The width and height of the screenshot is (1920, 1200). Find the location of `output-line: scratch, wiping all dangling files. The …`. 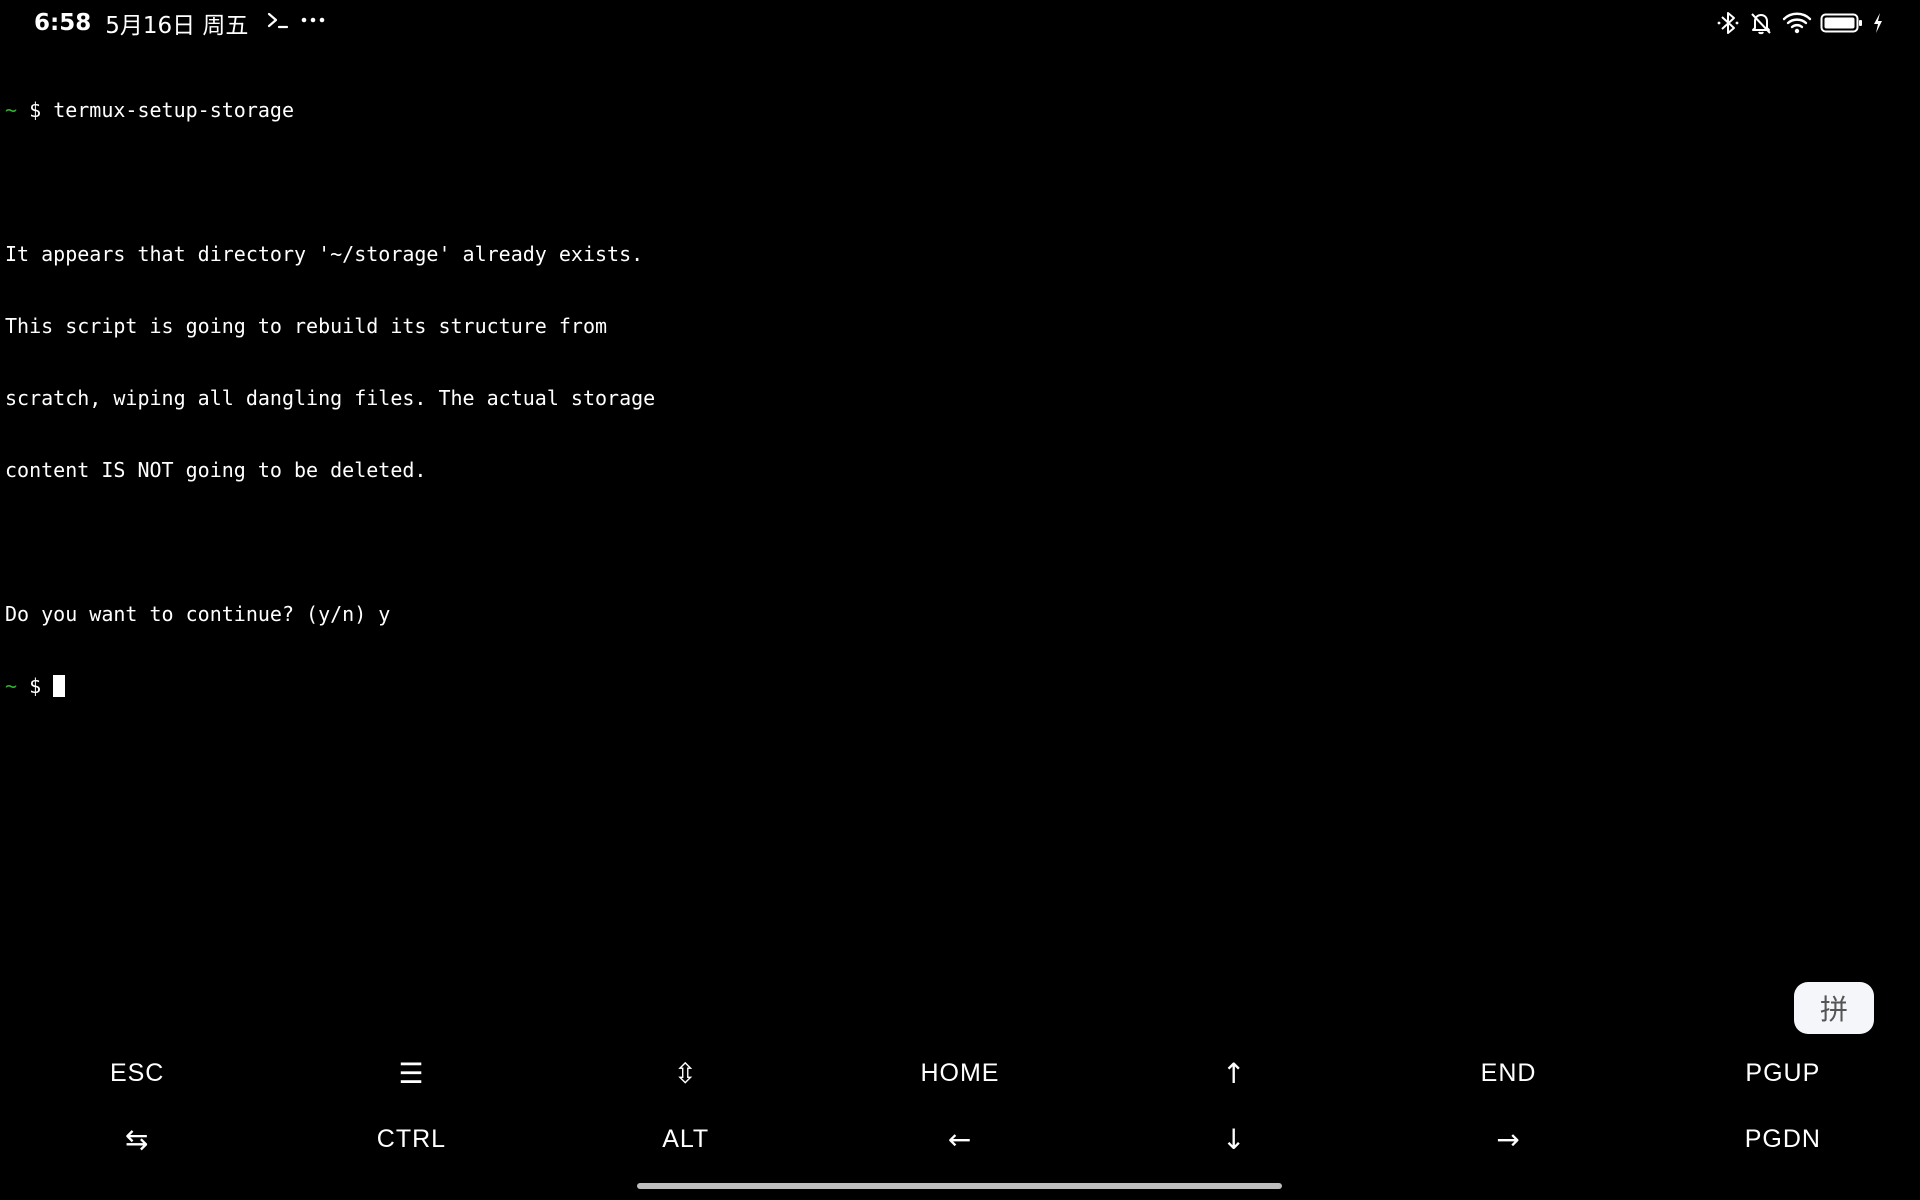

output-line: scratch, wiping all dangling files. The … is located at coordinates (330, 398).